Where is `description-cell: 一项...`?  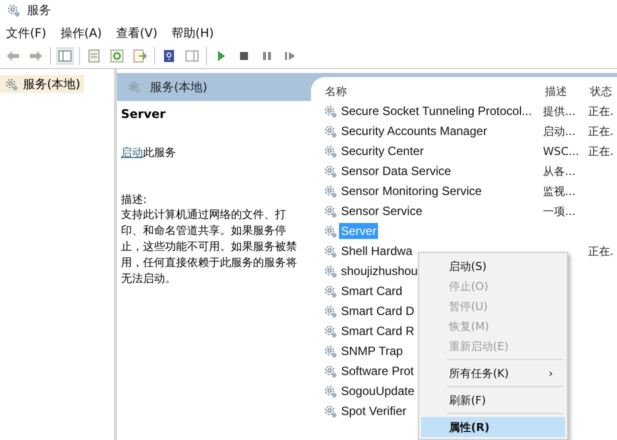
description-cell: 一项... is located at coordinates (559, 211).